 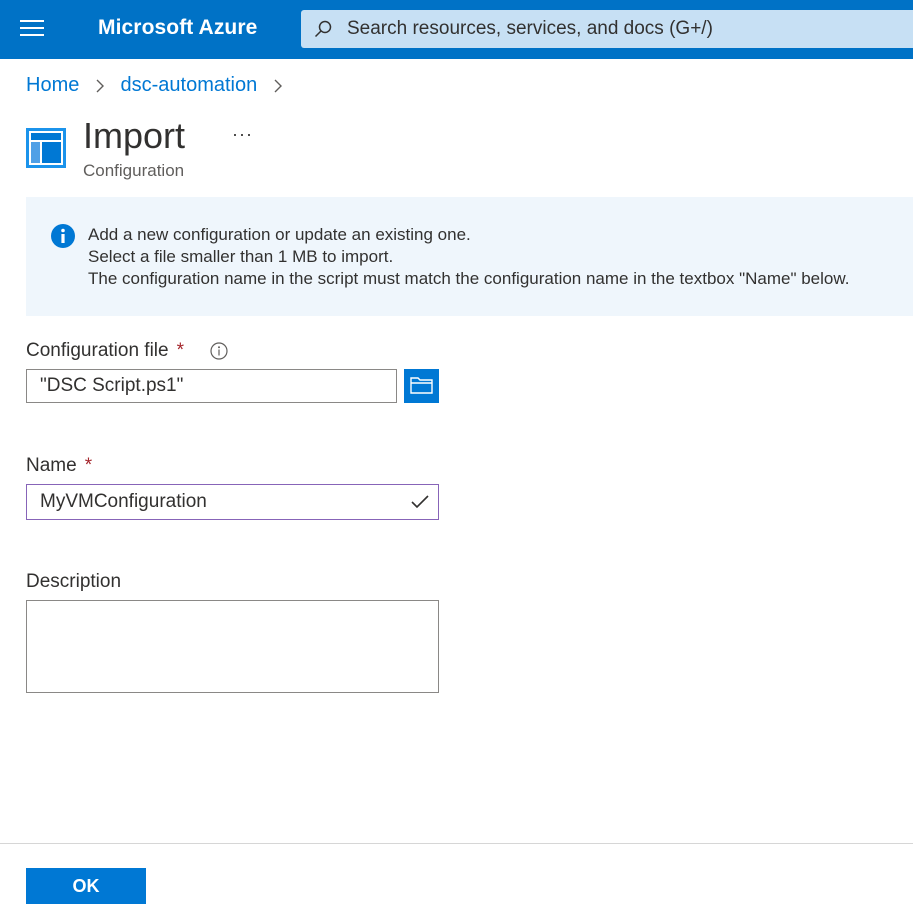 What do you see at coordinates (134, 170) in the screenshot?
I see `page-subtitle: Configuration` at bounding box center [134, 170].